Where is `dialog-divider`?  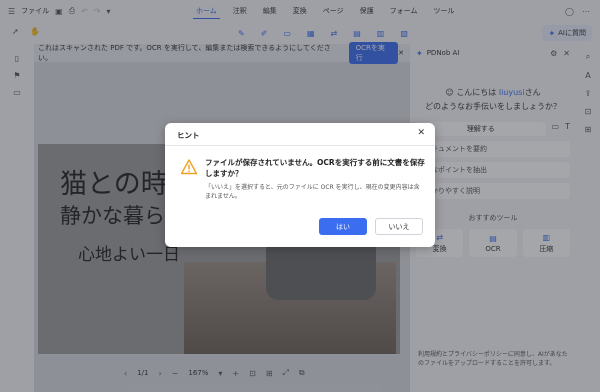
dialog-divider is located at coordinates (300, 145).